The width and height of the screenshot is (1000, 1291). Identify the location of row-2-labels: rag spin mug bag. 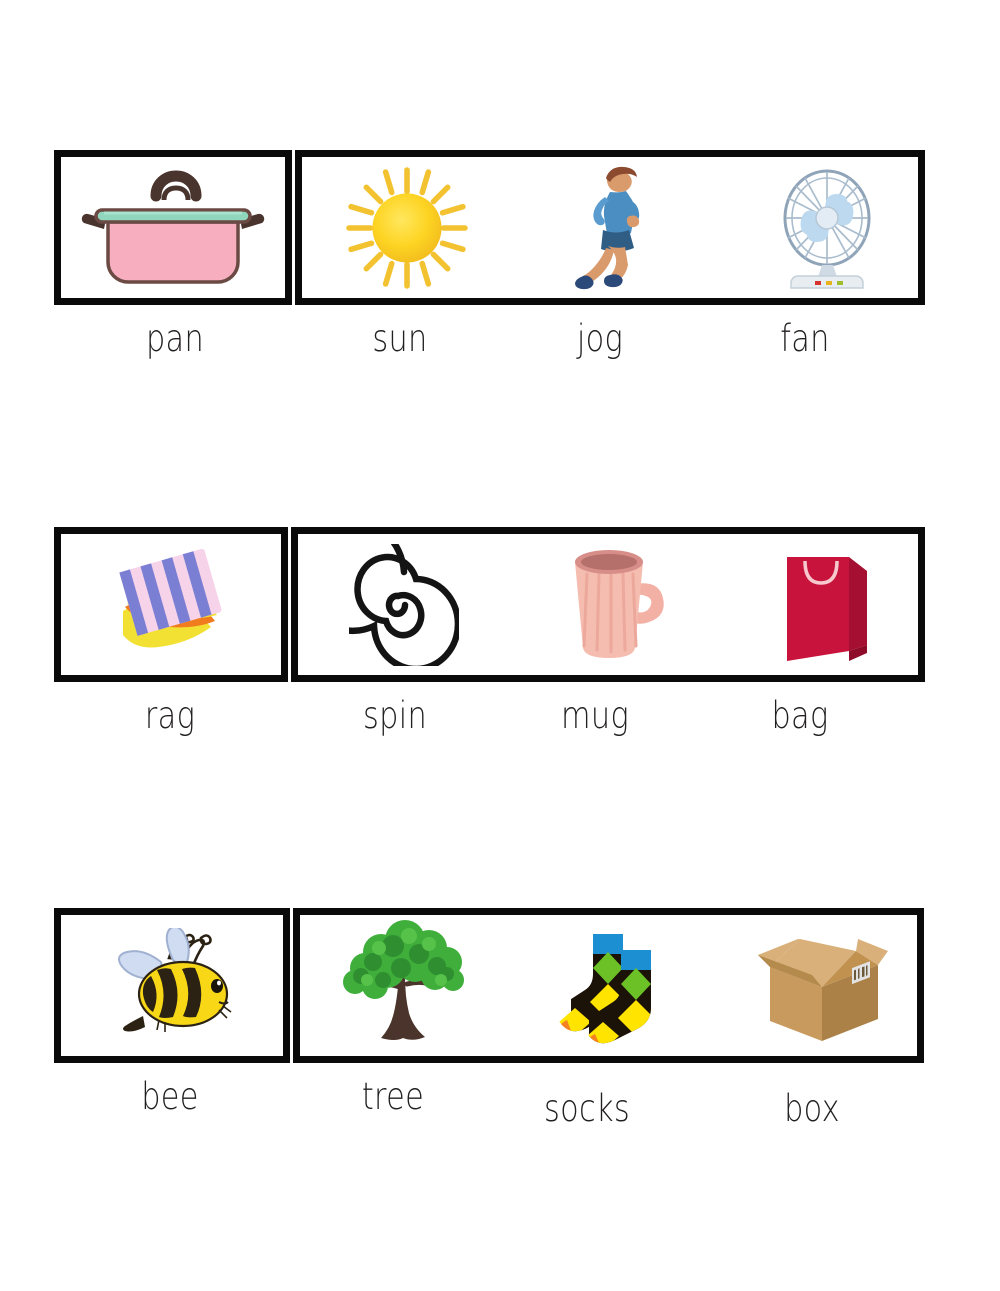
(500, 717).